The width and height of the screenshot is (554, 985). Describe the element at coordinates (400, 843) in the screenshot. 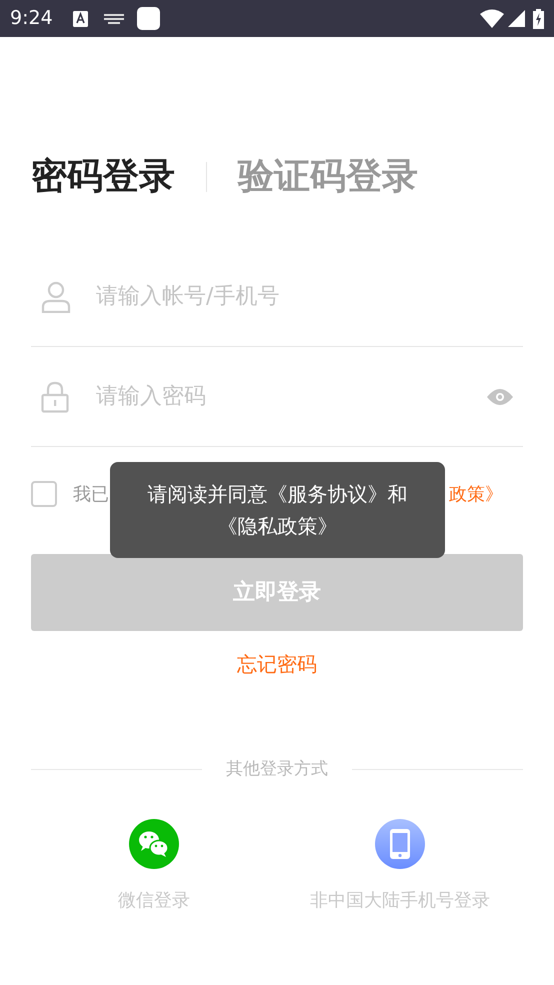

I see `phone-icon` at that location.